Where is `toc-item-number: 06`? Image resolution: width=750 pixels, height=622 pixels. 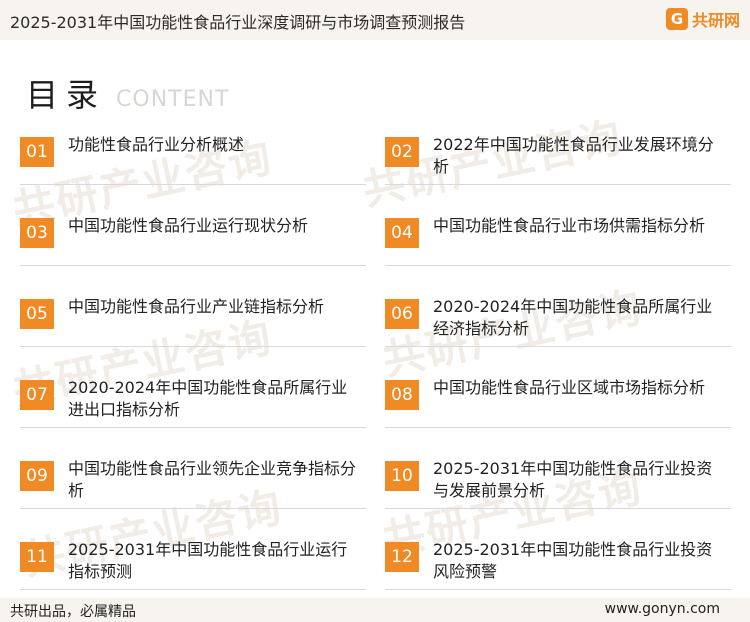
toc-item-number: 06 is located at coordinates (402, 314).